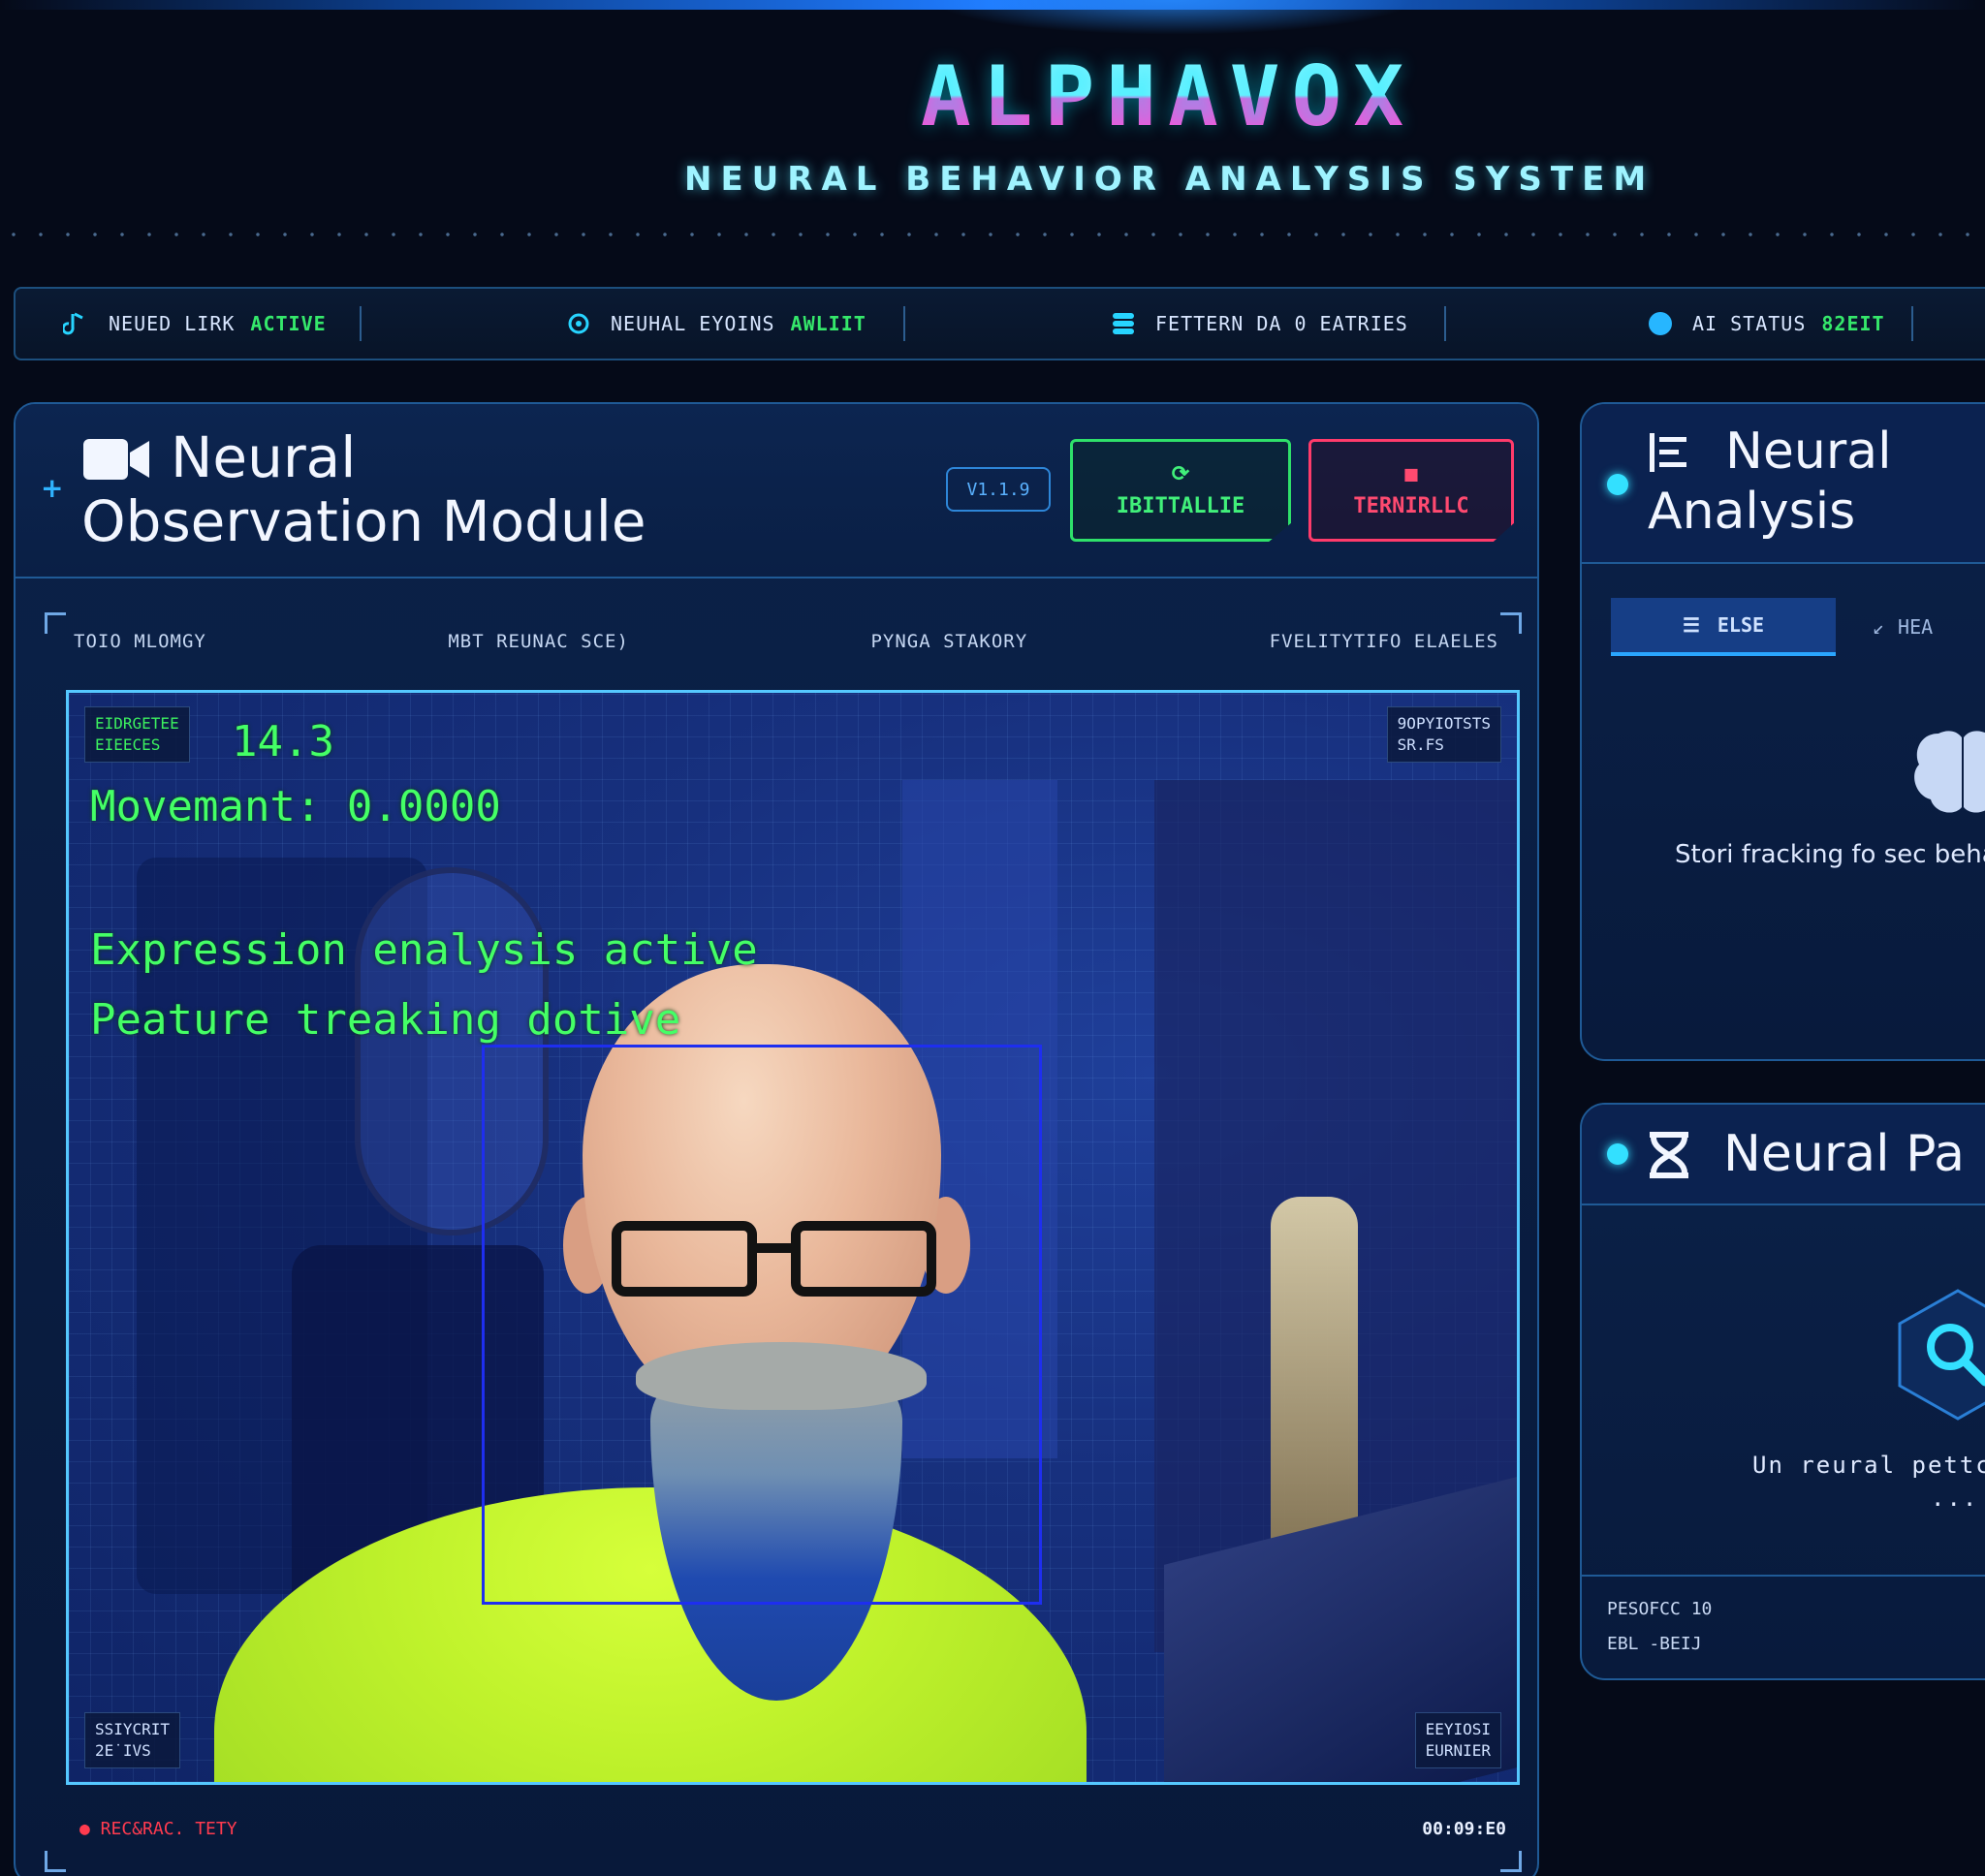  Describe the element at coordinates (538, 642) in the screenshot. I see `frame-label: MBT REUNAC SCE)` at that location.